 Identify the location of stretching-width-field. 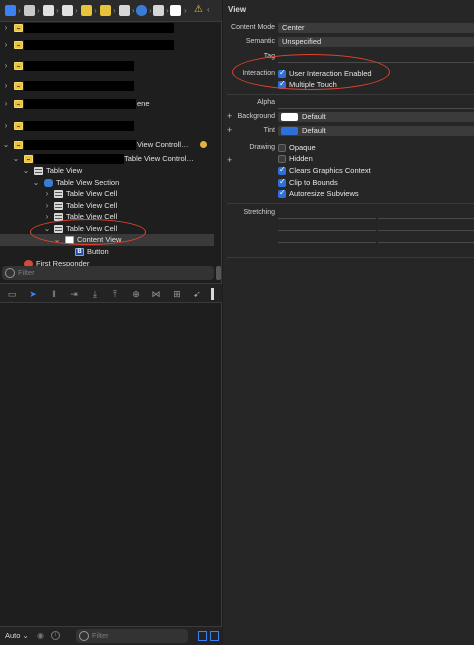
(327, 230).